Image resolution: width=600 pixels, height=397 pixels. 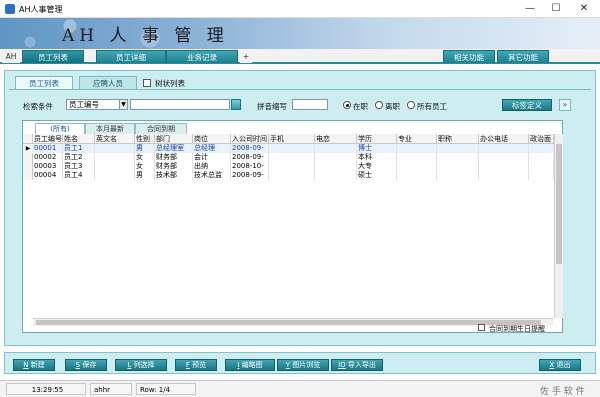 I want to click on col-header: 部门, so click(x=174, y=139).